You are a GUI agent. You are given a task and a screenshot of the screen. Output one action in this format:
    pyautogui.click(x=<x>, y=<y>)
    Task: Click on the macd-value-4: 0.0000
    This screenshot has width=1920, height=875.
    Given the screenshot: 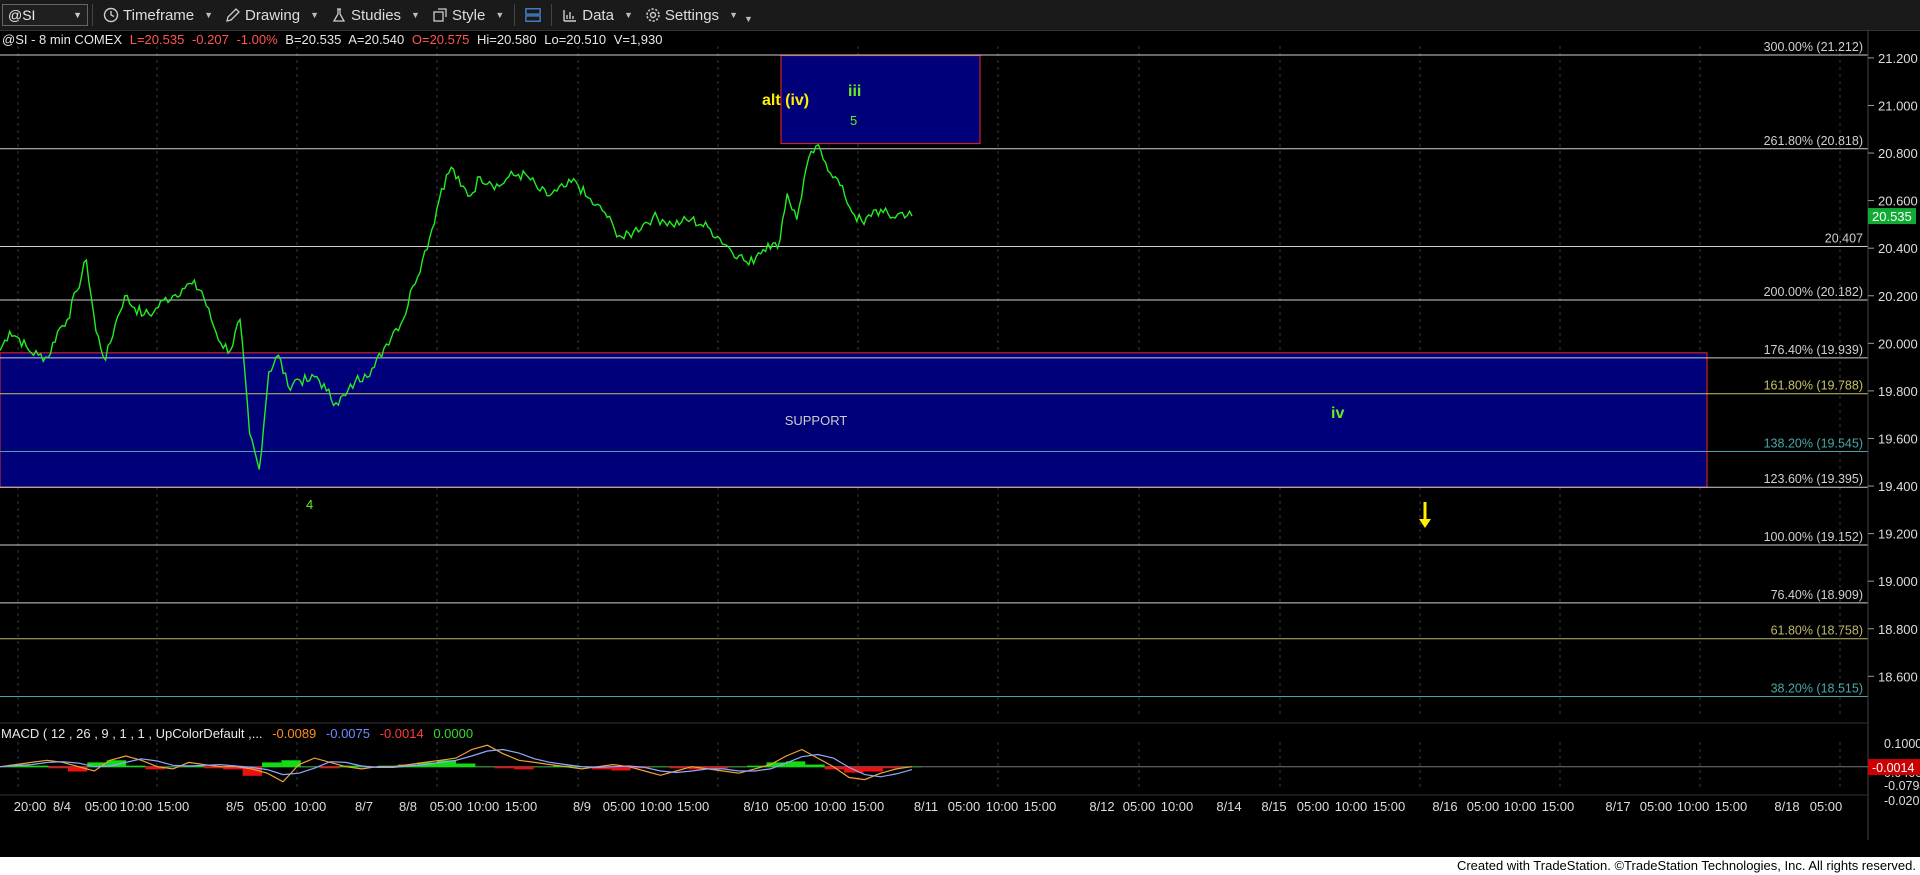 What is the action you would take?
    pyautogui.click(x=453, y=733)
    